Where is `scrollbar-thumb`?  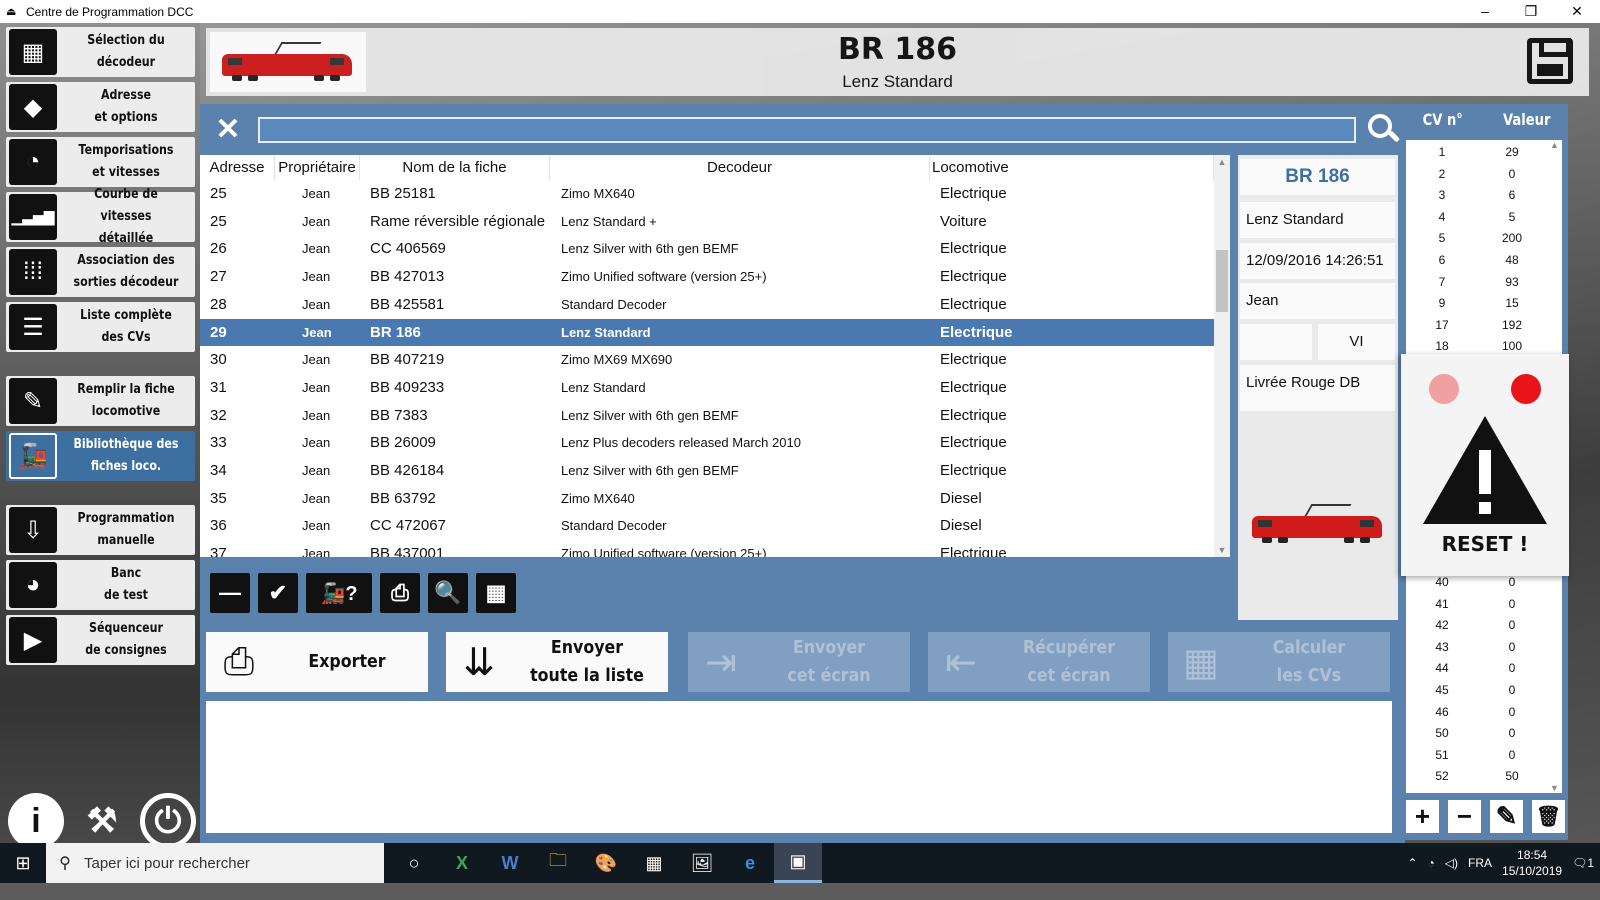 scrollbar-thumb is located at coordinates (1222, 281).